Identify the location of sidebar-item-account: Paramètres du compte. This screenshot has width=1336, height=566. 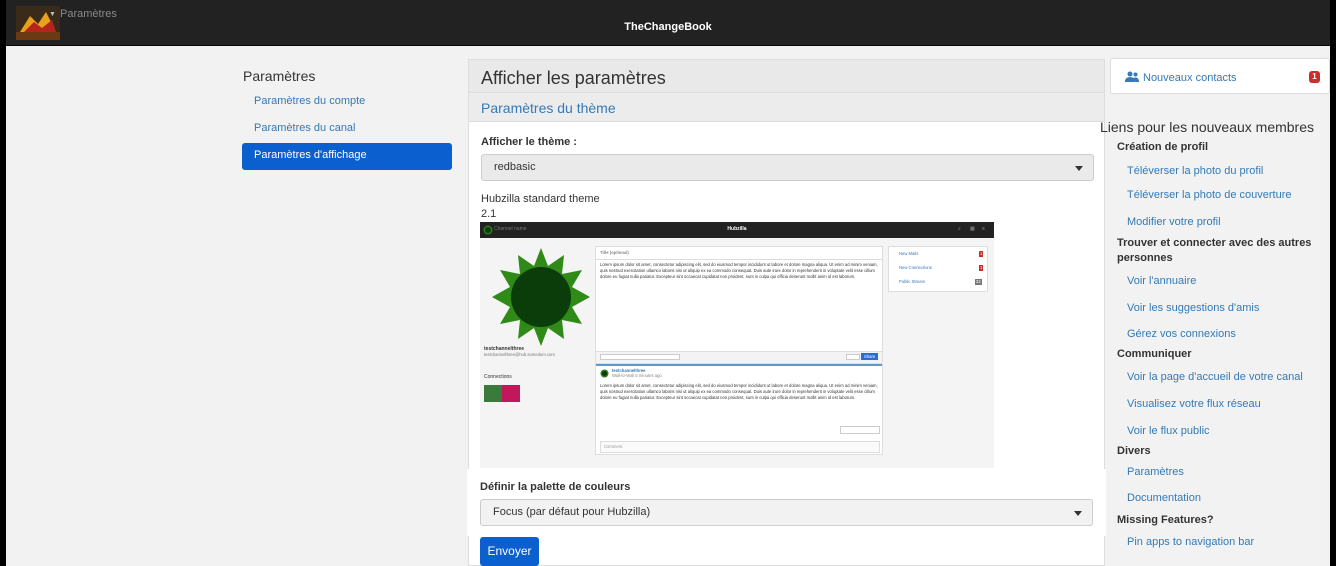
(347, 102).